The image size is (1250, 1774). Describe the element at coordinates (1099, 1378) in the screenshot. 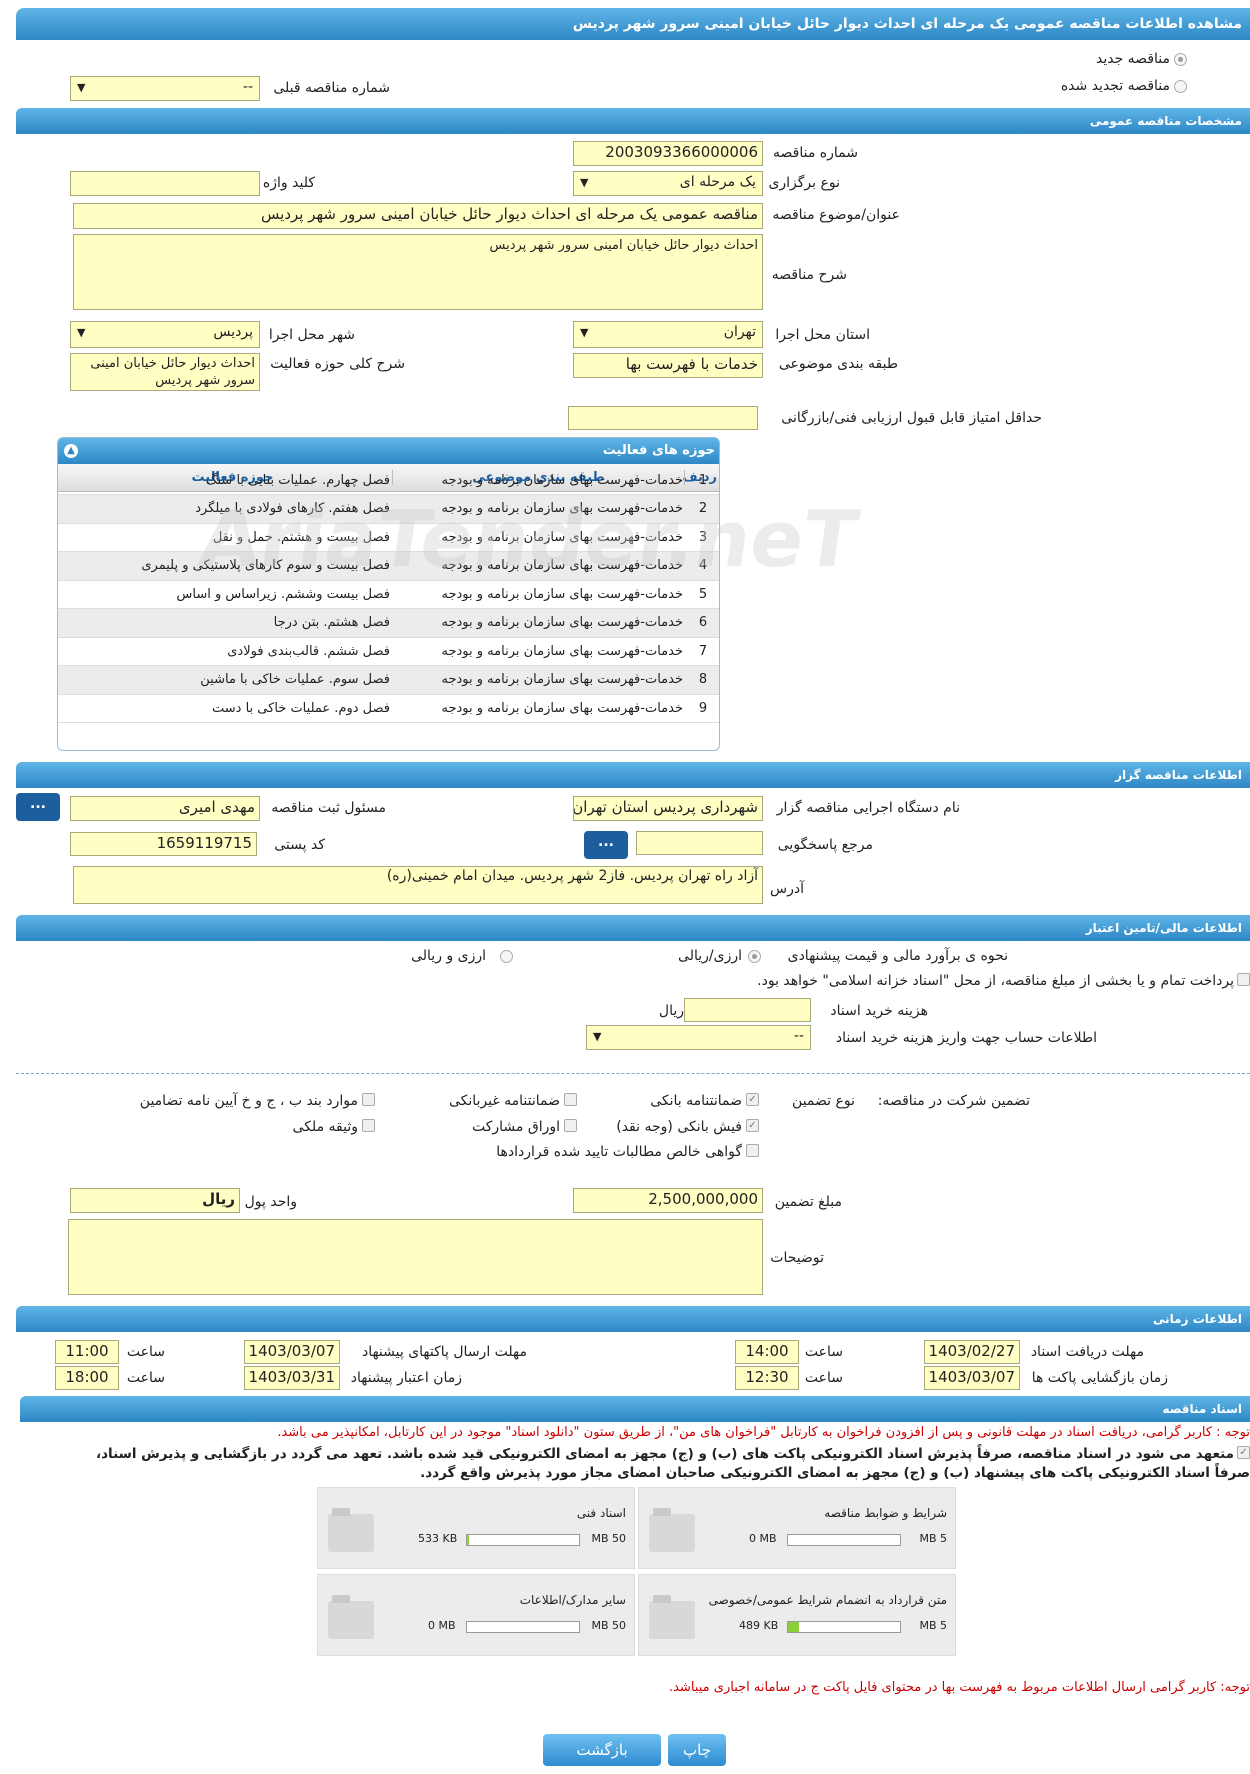

I see `open-label: زمان بازگشایی پاکت ها` at that location.